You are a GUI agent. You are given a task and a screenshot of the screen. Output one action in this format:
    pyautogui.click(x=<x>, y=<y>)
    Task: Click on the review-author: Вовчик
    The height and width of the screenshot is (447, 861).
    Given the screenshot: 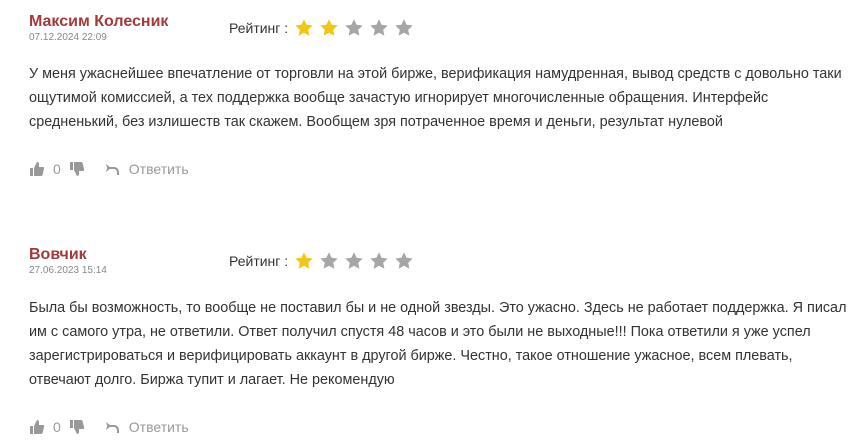 What is the action you would take?
    pyautogui.click(x=58, y=254)
    